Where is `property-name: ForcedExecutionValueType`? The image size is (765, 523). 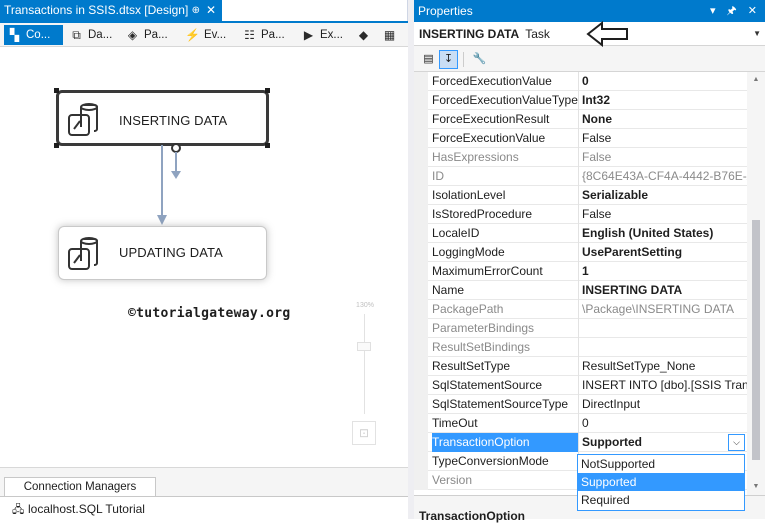
property-name: ForcedExecutionValueType is located at coordinates (505, 100).